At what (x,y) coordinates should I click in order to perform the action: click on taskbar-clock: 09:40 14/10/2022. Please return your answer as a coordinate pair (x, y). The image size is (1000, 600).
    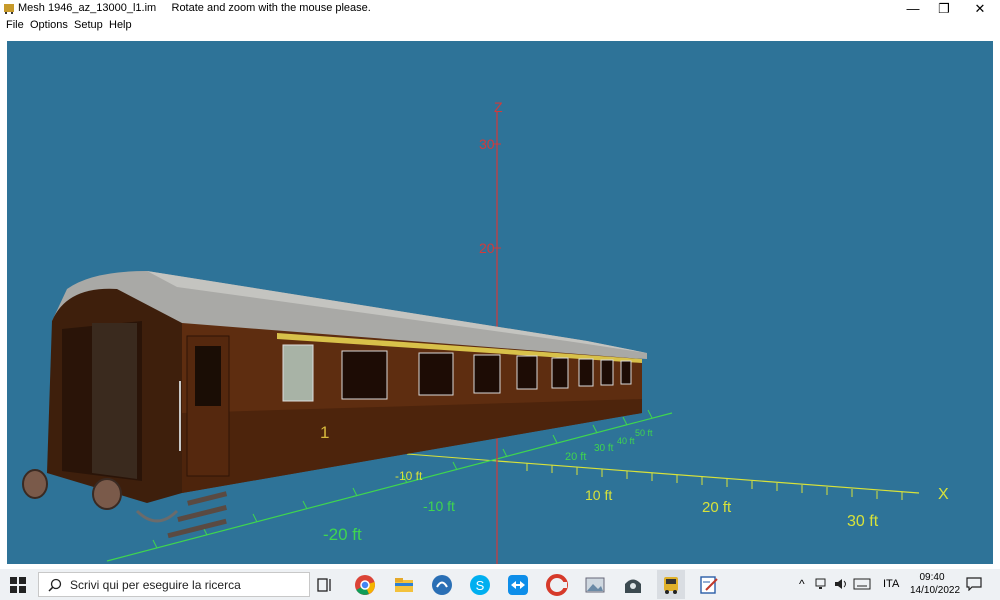
    Looking at the image, I should click on (935, 584).